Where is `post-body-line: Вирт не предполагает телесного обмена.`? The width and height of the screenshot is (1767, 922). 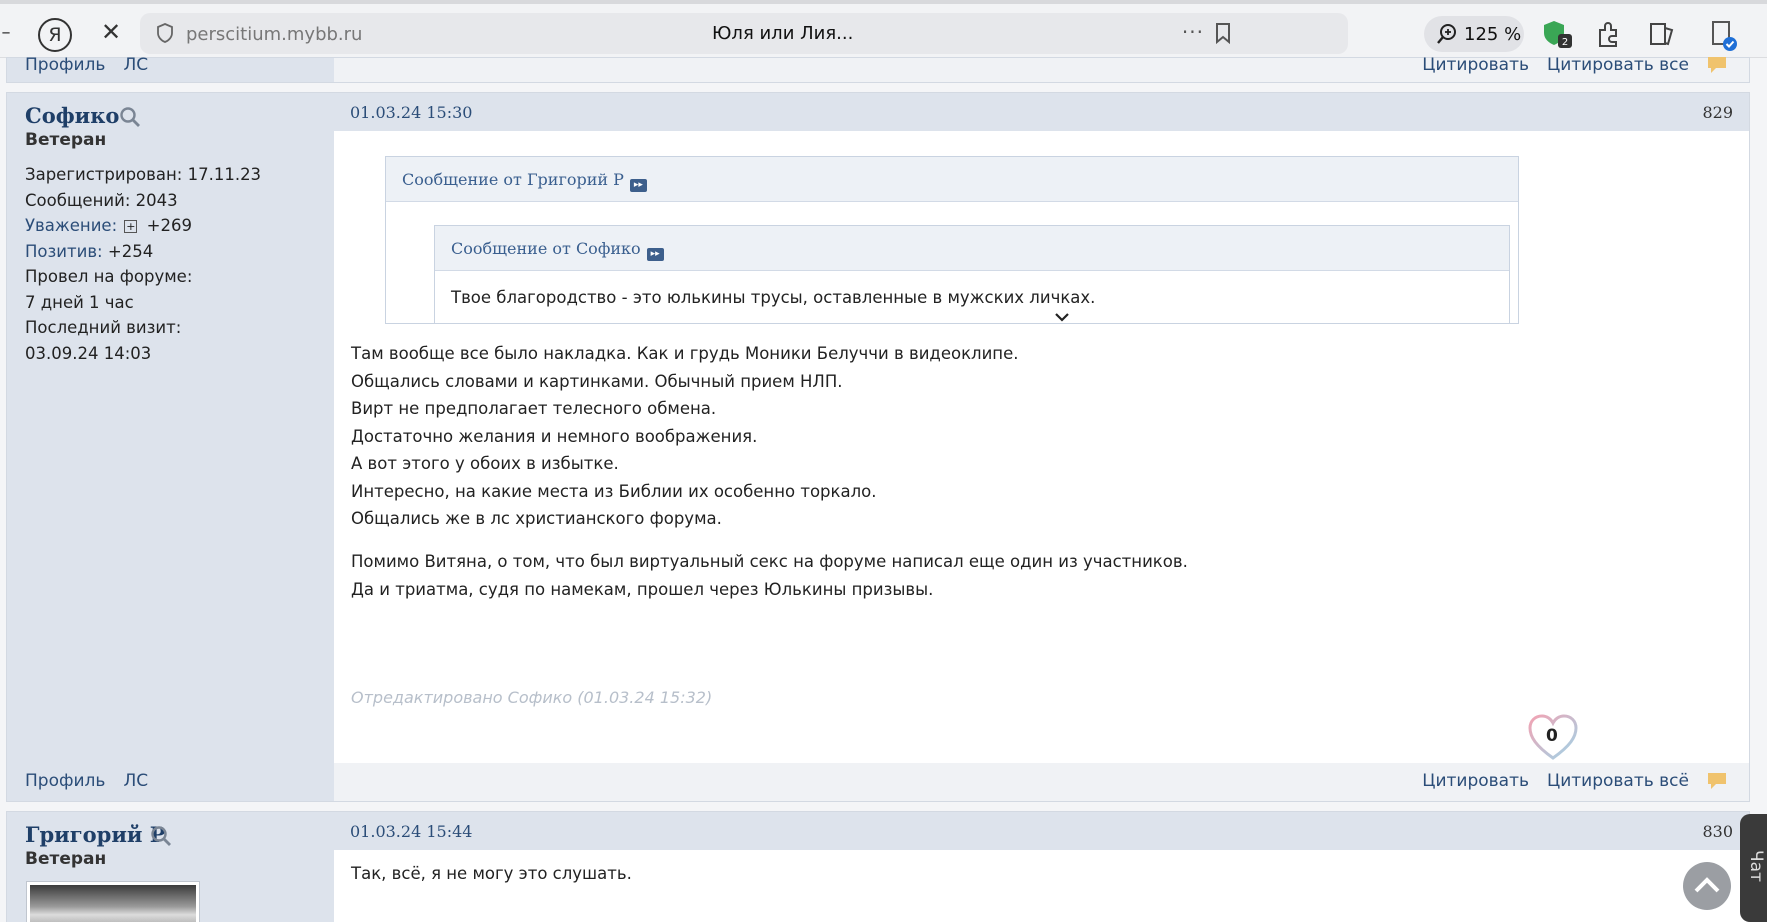 post-body-line: Вирт не предполагает телесного обмена. is located at coordinates (534, 408).